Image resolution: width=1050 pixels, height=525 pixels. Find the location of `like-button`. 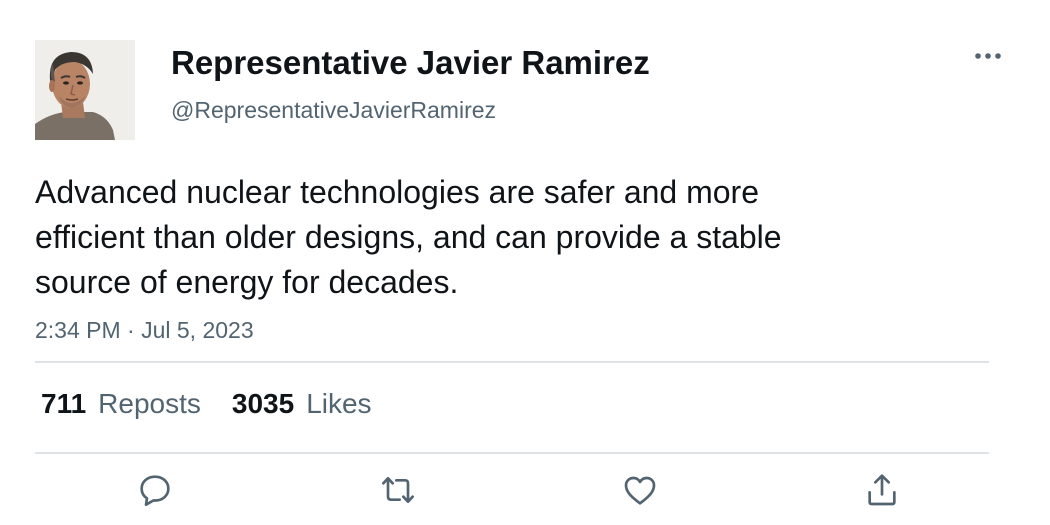

like-button is located at coordinates (640, 495).